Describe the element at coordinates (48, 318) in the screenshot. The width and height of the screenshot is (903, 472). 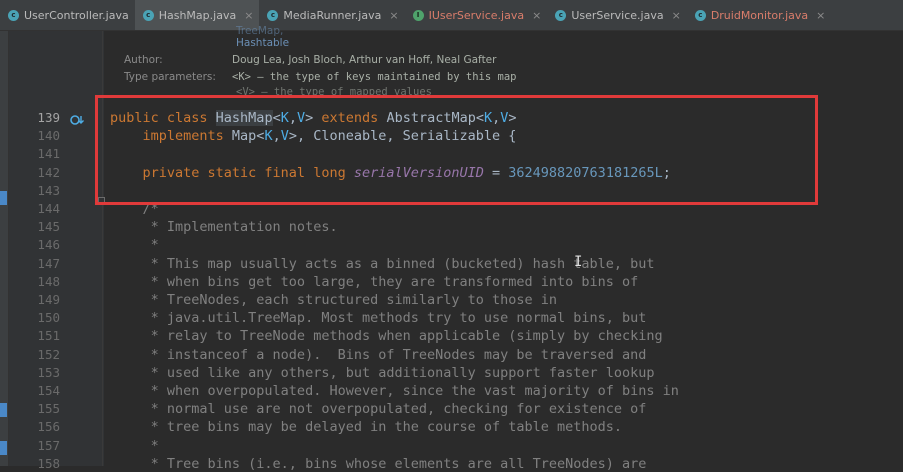
I see `line-number: 150` at that location.